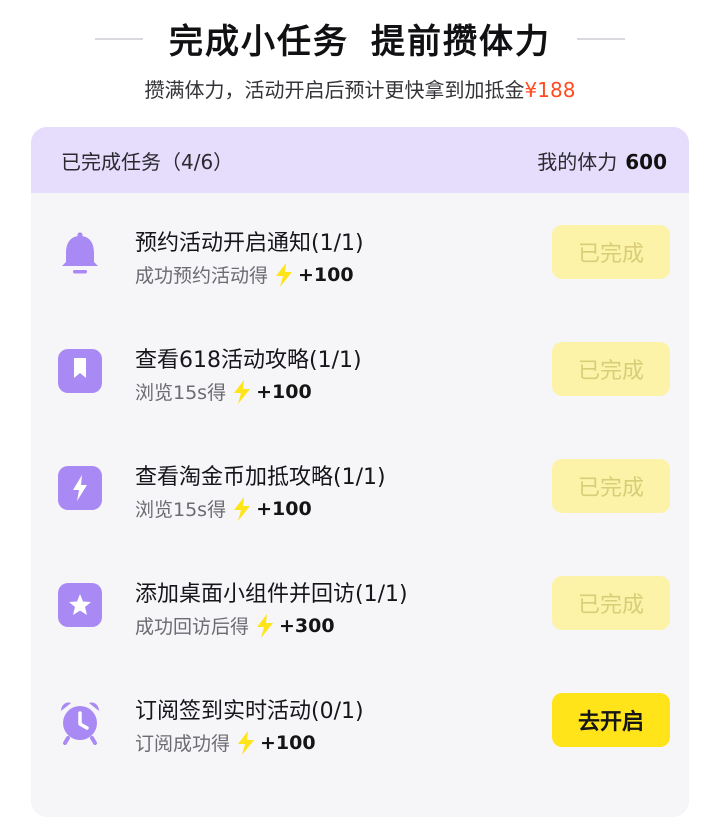 This screenshot has width=720, height=817. I want to click on stamina-display: 我的体力 600, so click(602, 160).